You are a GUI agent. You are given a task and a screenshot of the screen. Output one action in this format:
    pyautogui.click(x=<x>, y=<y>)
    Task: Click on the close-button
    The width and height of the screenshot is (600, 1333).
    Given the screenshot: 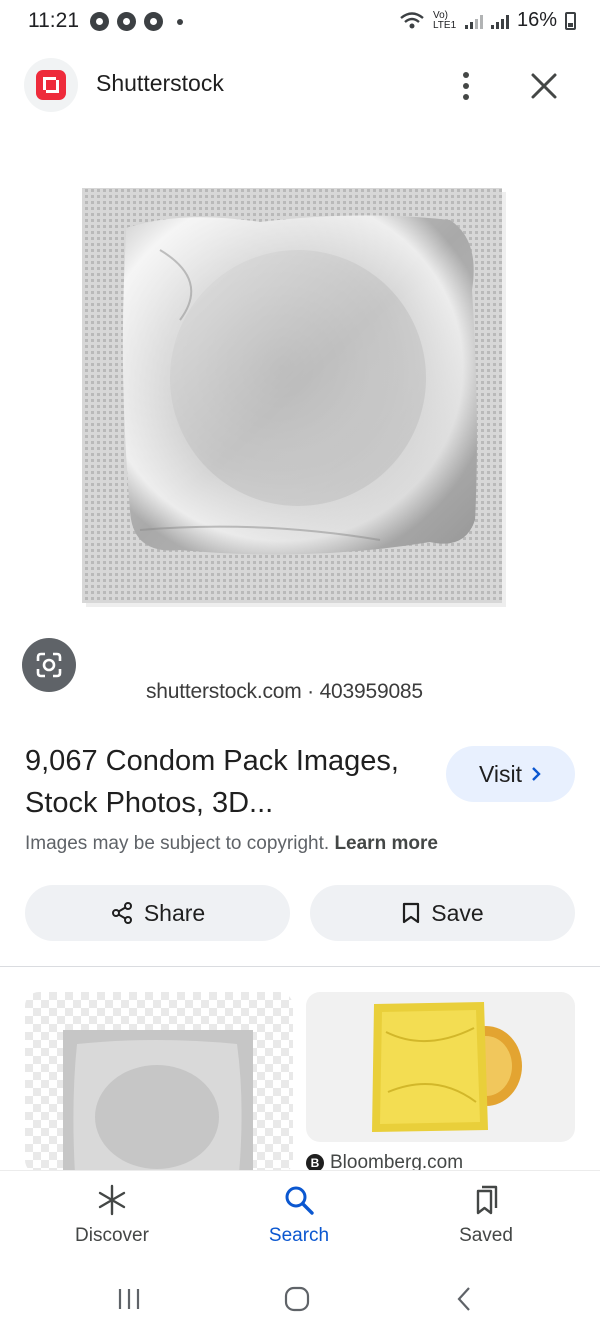 What is the action you would take?
    pyautogui.click(x=544, y=86)
    